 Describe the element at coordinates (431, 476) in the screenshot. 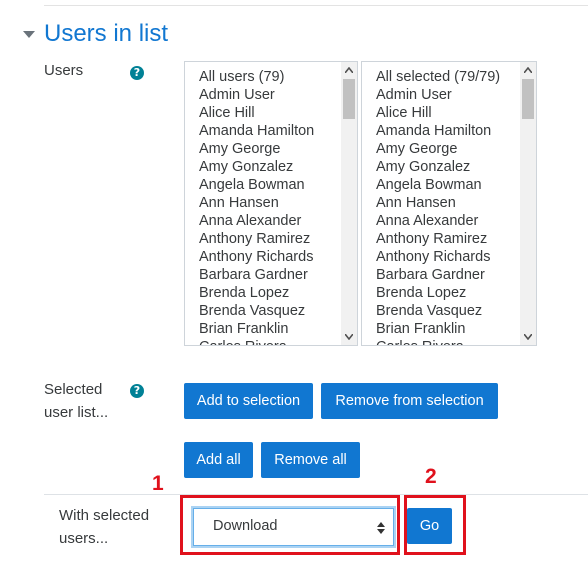

I see `annotation-marker-2: 2` at that location.